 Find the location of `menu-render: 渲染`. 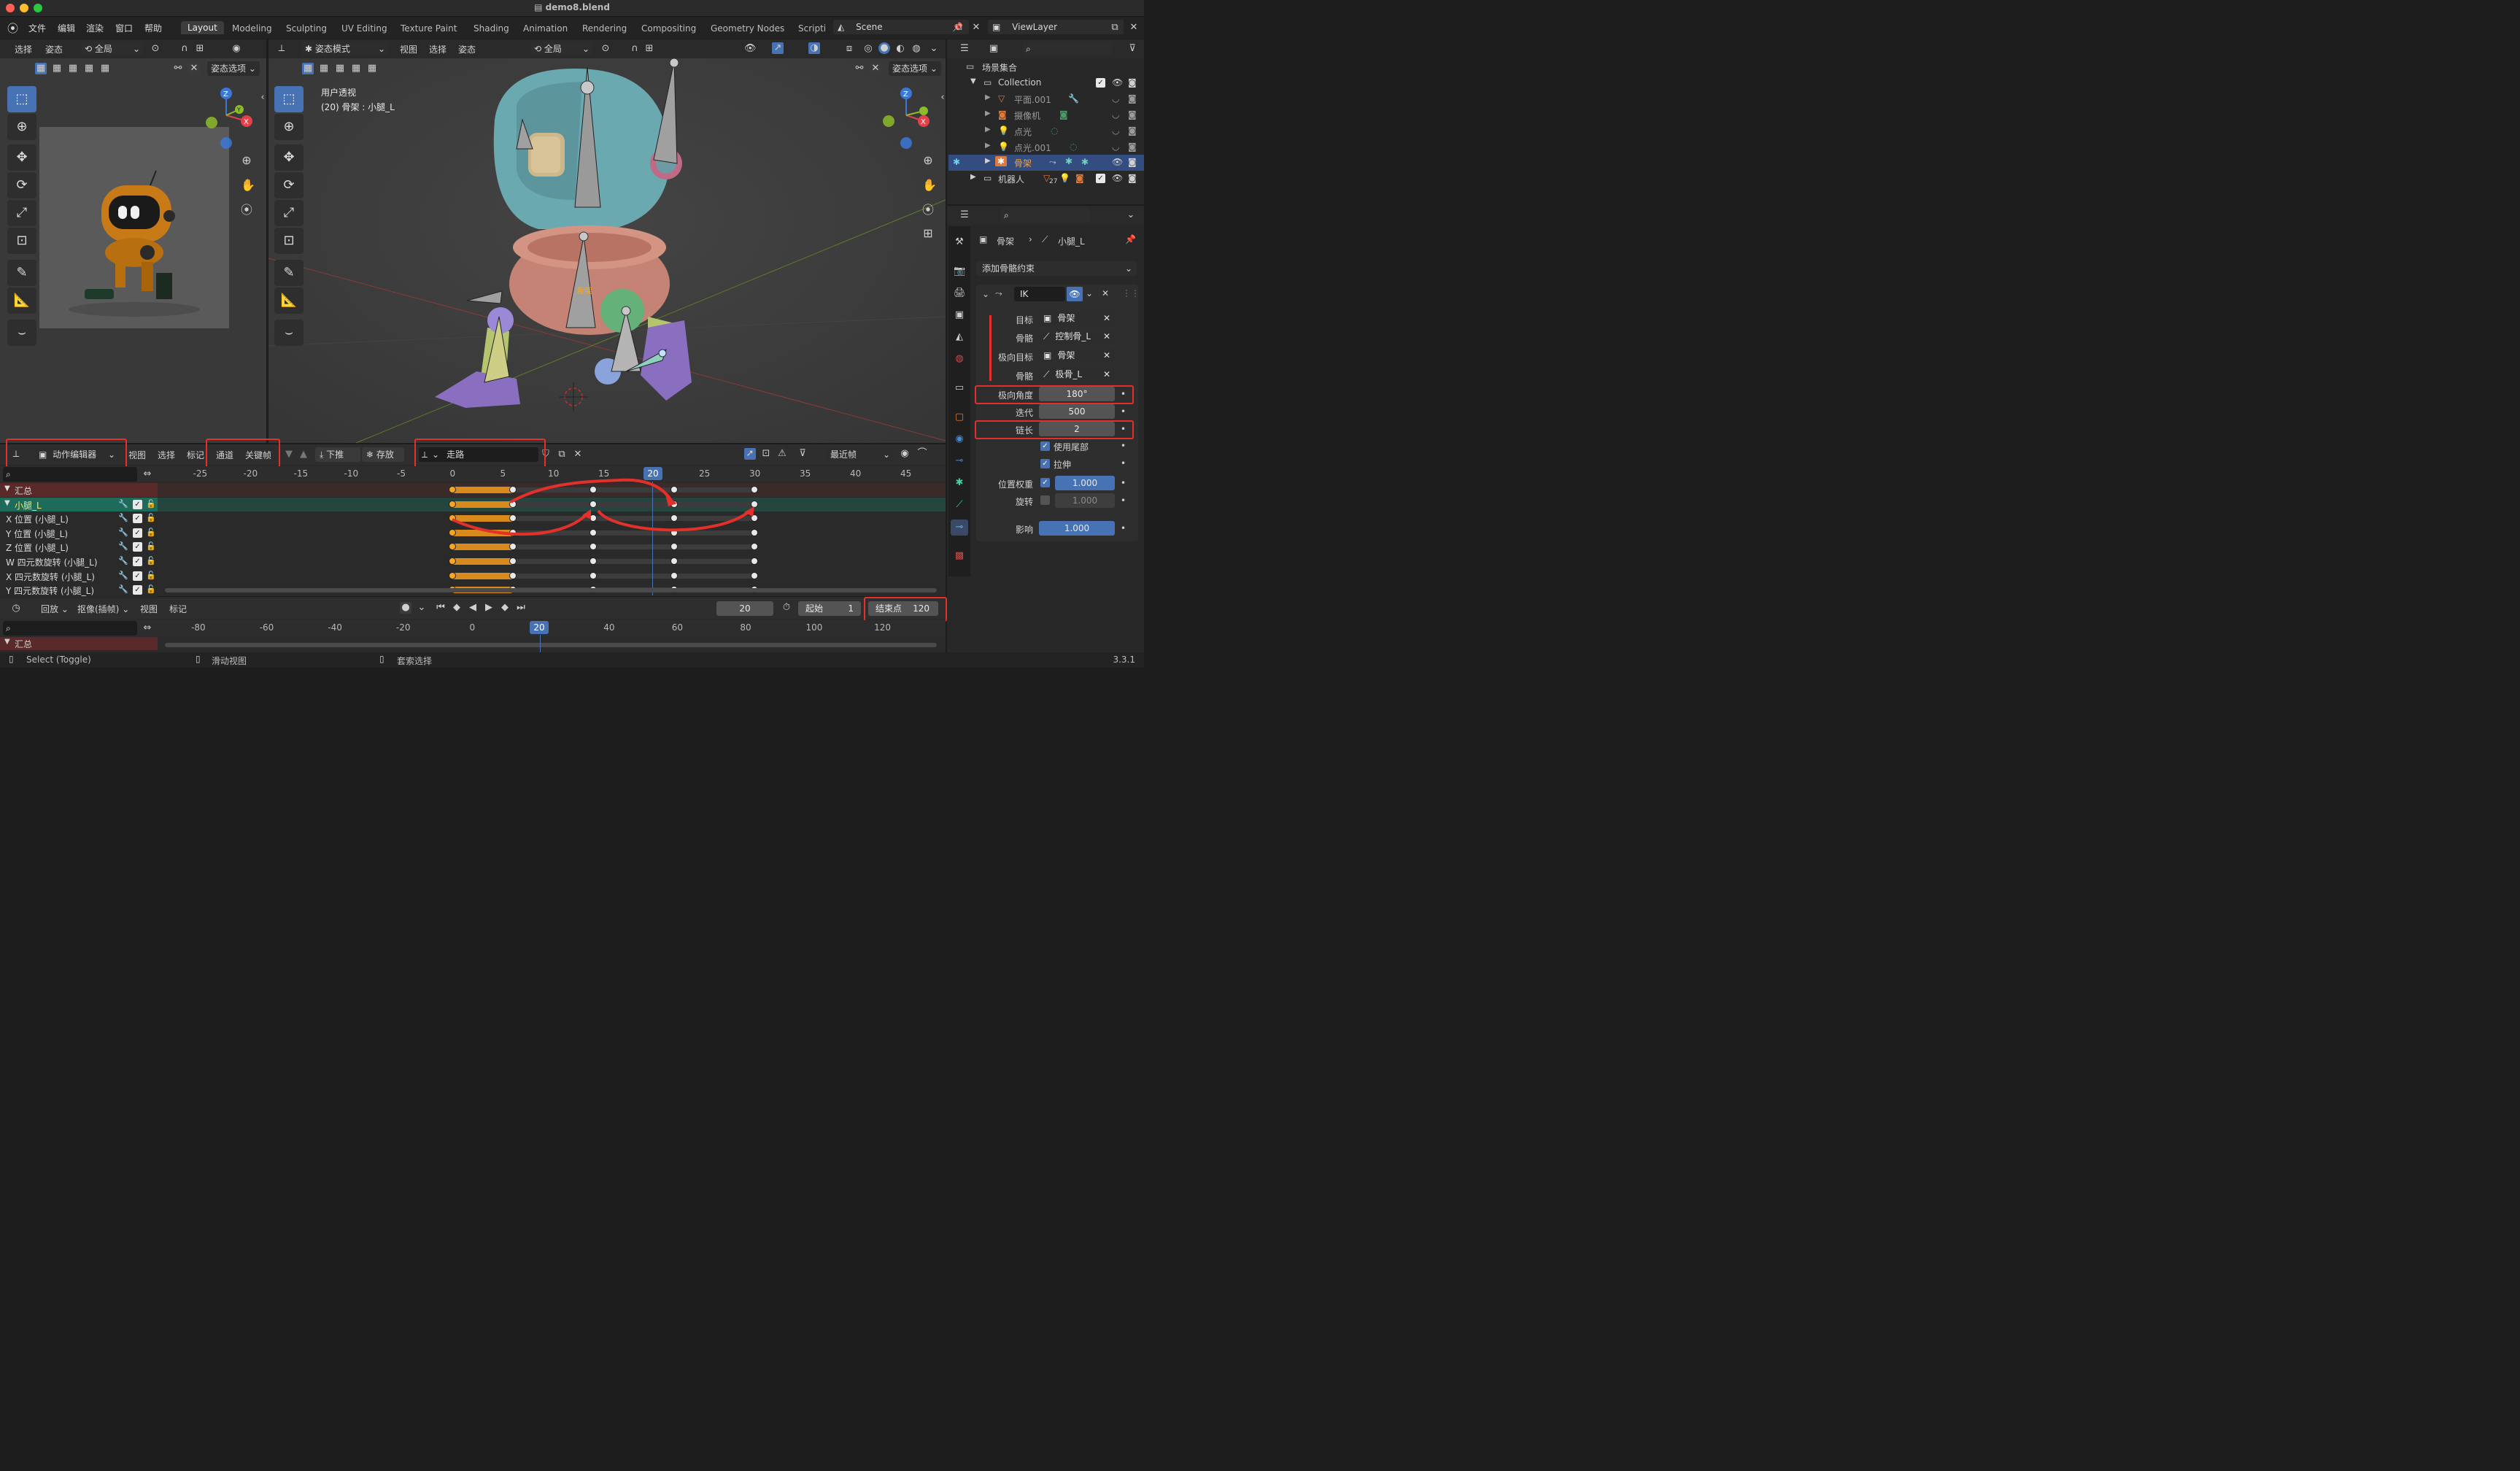

menu-render: 渲染 is located at coordinates (95, 28).